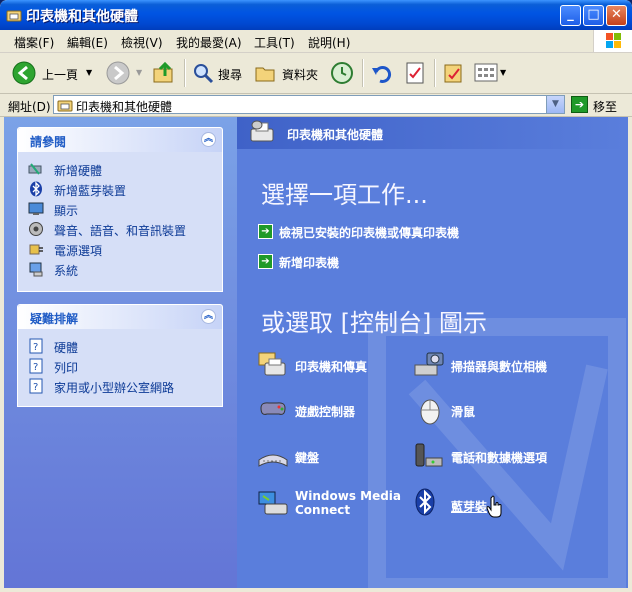 This screenshot has height=592, width=632. What do you see at coordinates (463, 412) in the screenshot?
I see `cp-mouse-label: 滑鼠` at bounding box center [463, 412].